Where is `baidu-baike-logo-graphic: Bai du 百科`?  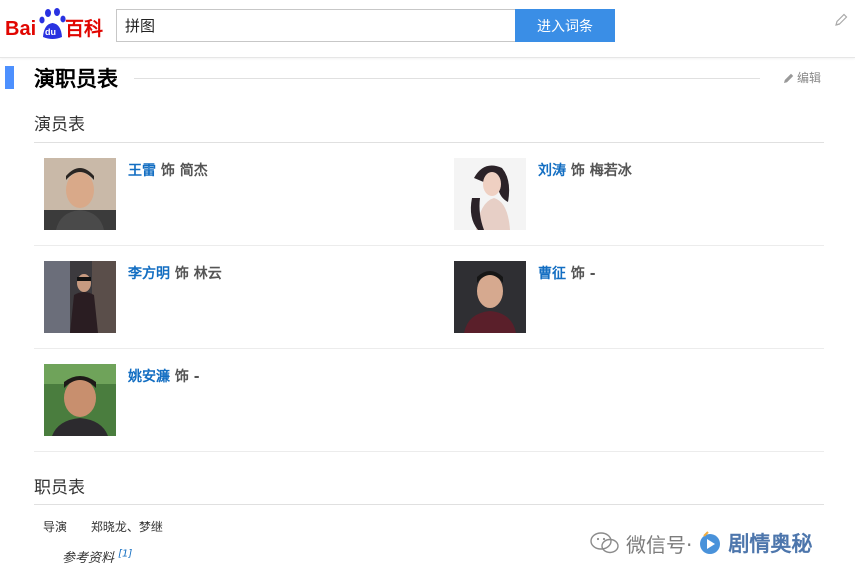 baidu-baike-logo-graphic: Bai du 百科 is located at coordinates (54, 24).